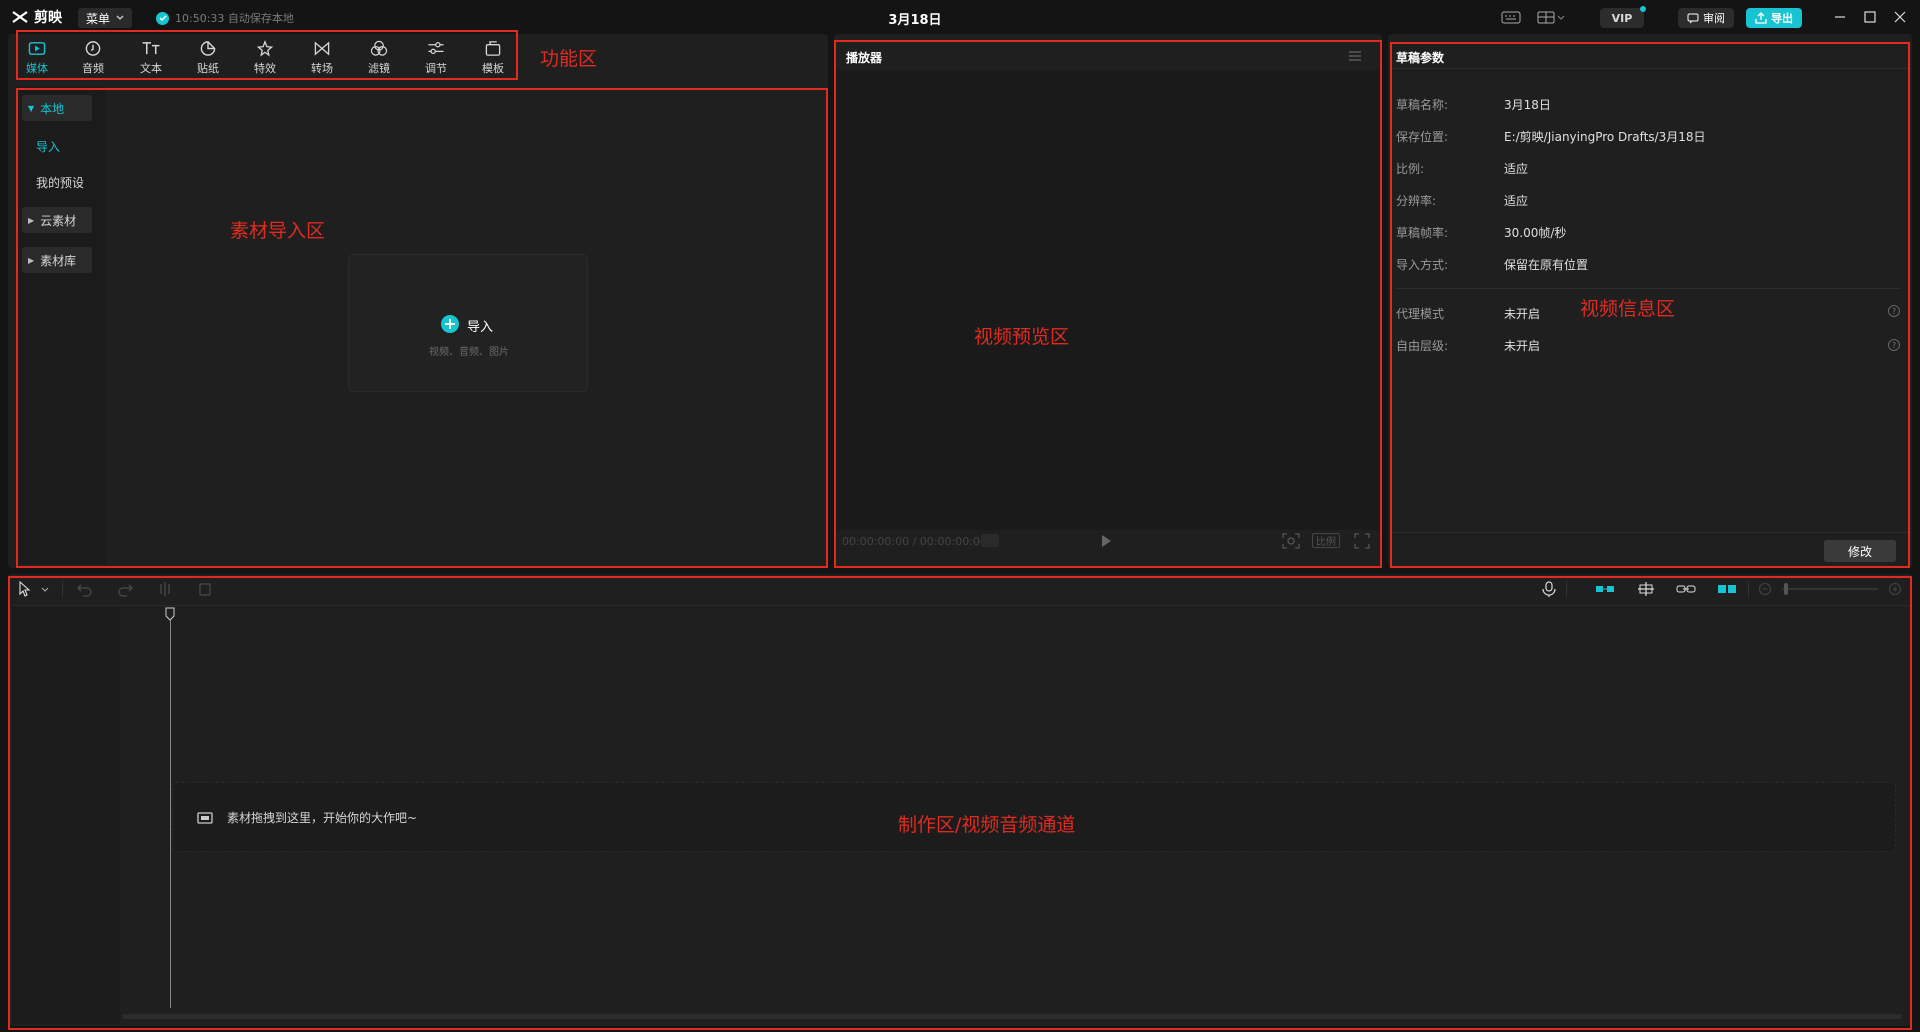 The width and height of the screenshot is (1920, 1032). What do you see at coordinates (205, 589) in the screenshot?
I see `delete-icon` at bounding box center [205, 589].